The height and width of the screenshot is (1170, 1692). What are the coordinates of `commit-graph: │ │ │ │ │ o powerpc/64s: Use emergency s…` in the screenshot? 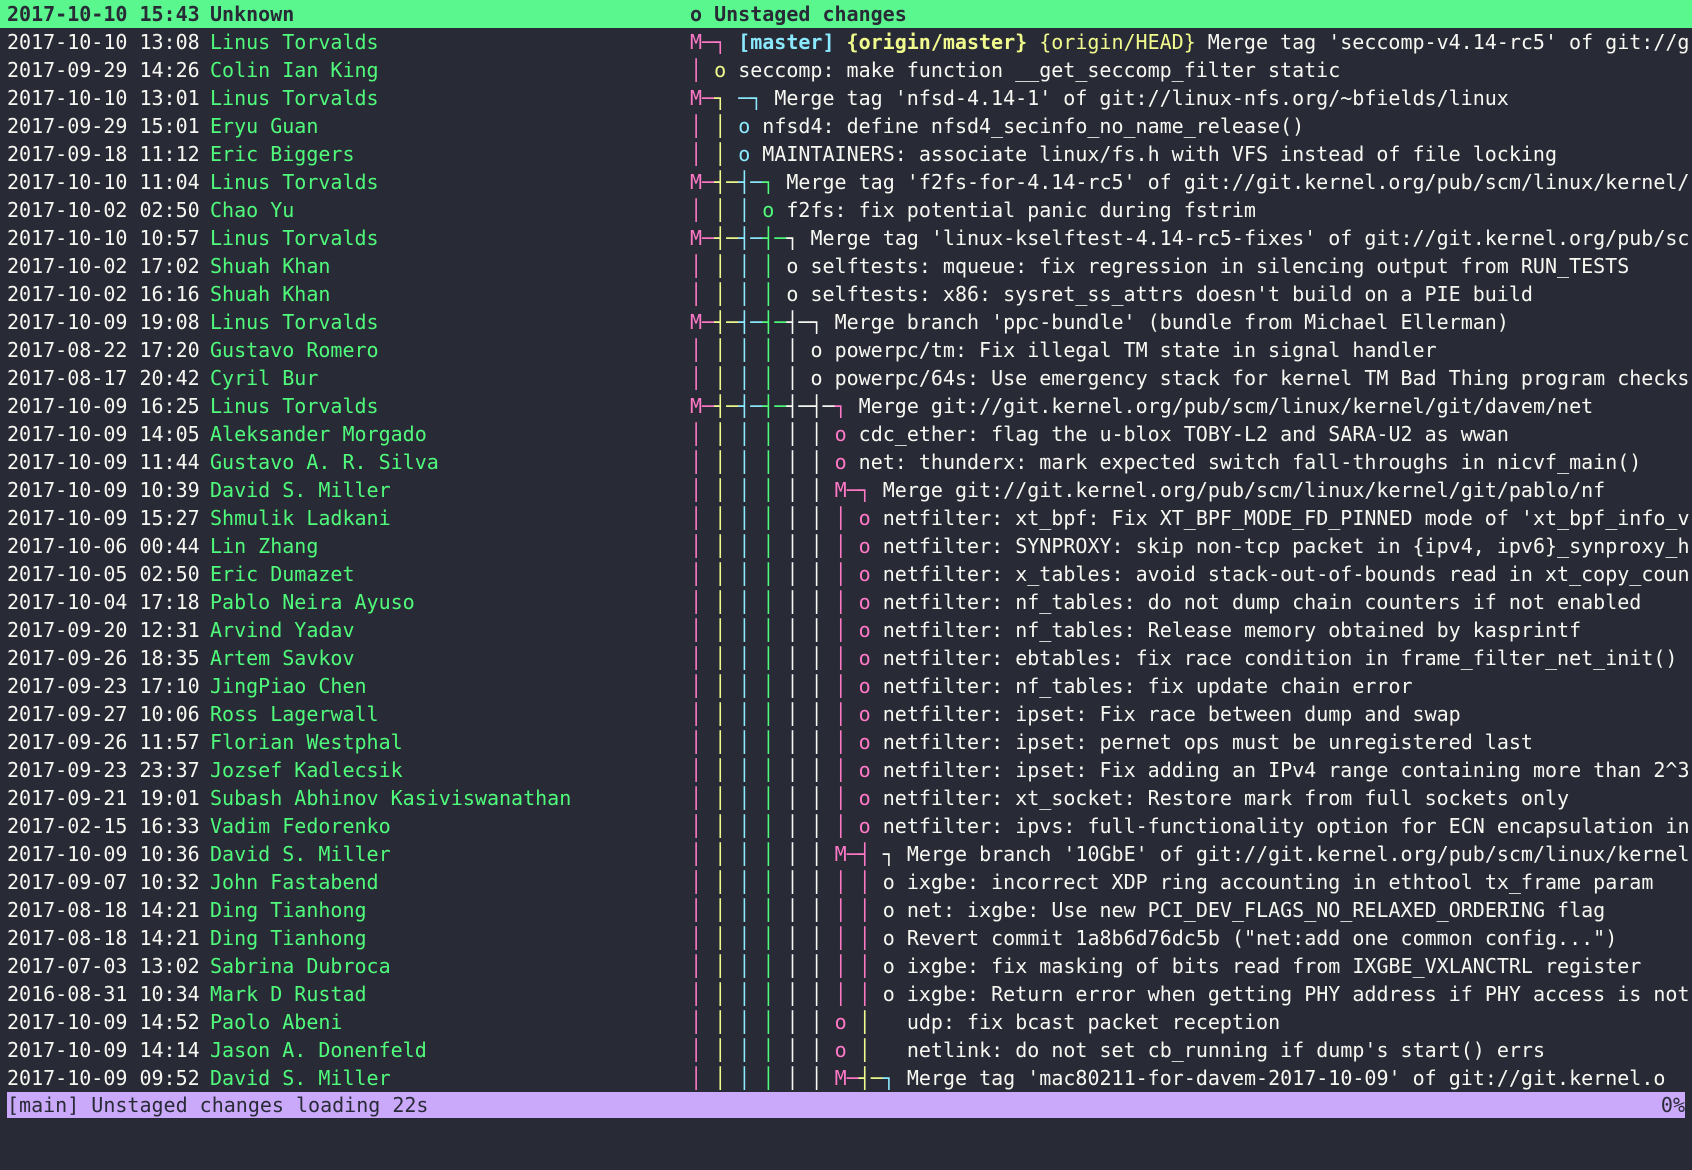 It's located at (1190, 378).